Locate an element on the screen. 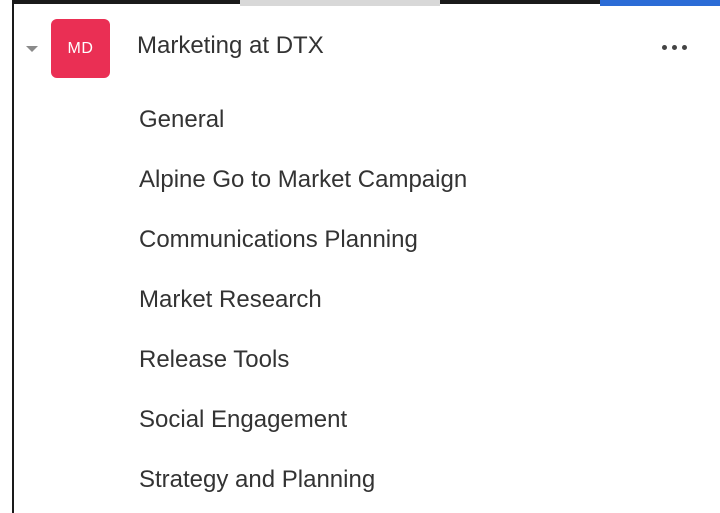 This screenshot has width=720, height=513. channel-strategy-and-planning: Strategy and Planning is located at coordinates (303, 480).